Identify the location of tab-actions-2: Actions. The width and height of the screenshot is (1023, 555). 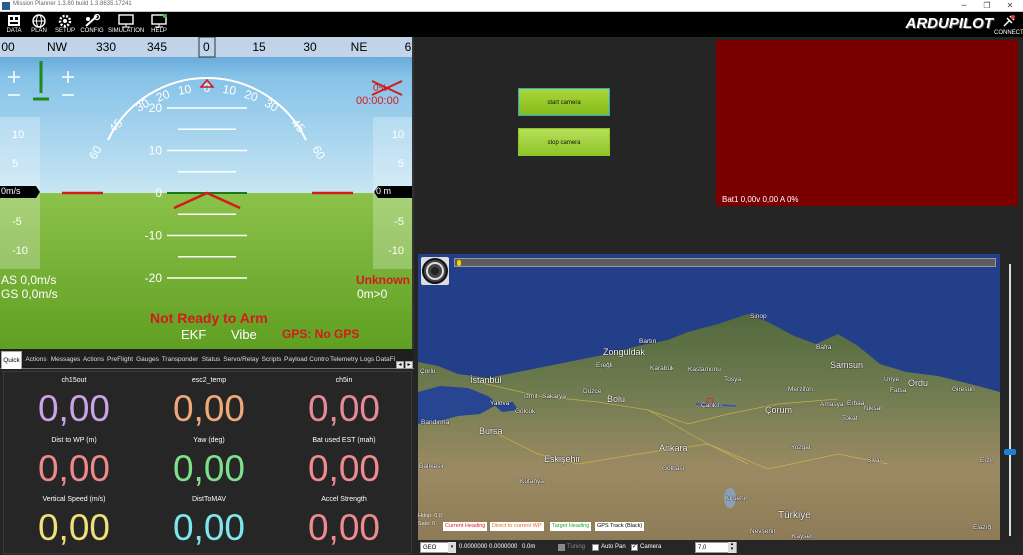
(93, 360).